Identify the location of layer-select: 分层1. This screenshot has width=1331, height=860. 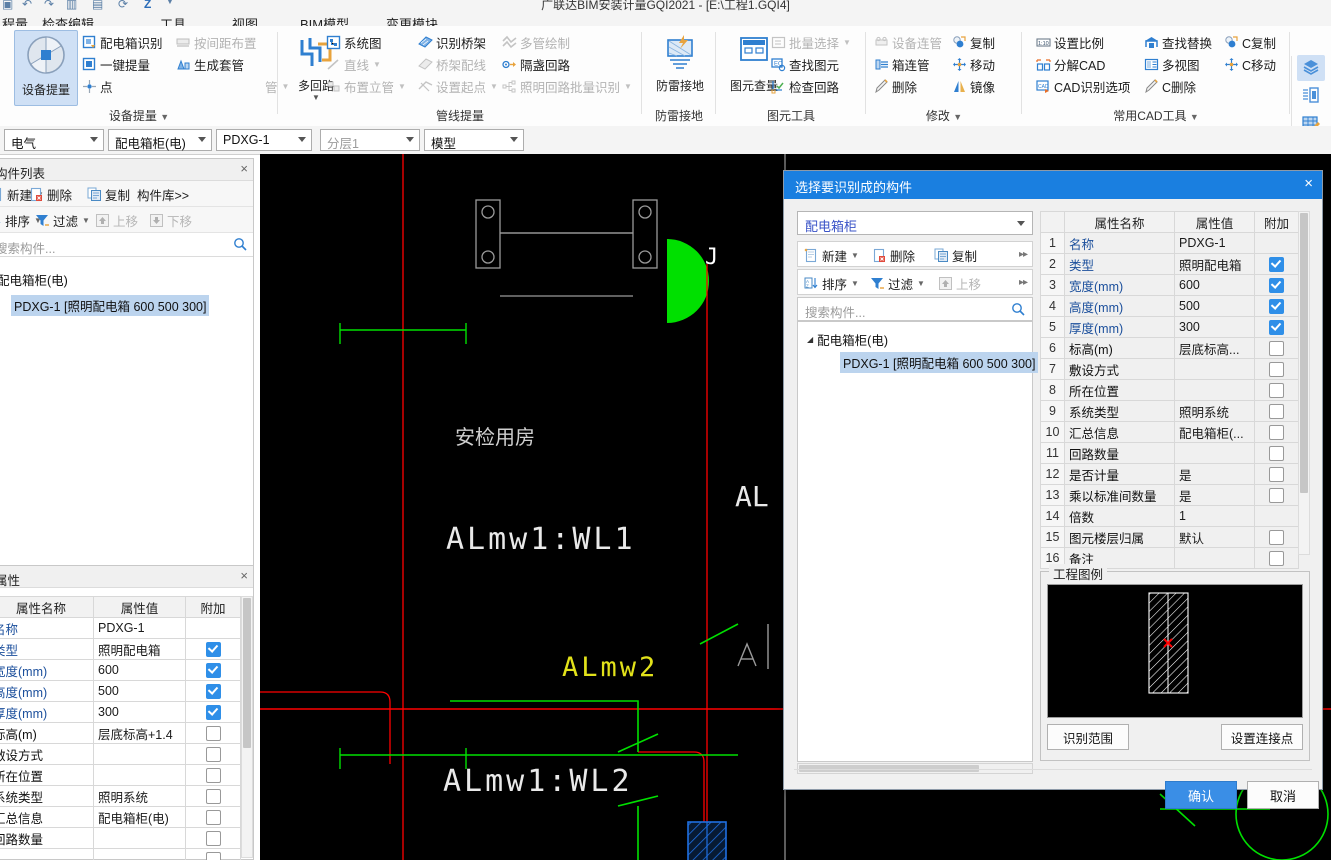
(370, 140).